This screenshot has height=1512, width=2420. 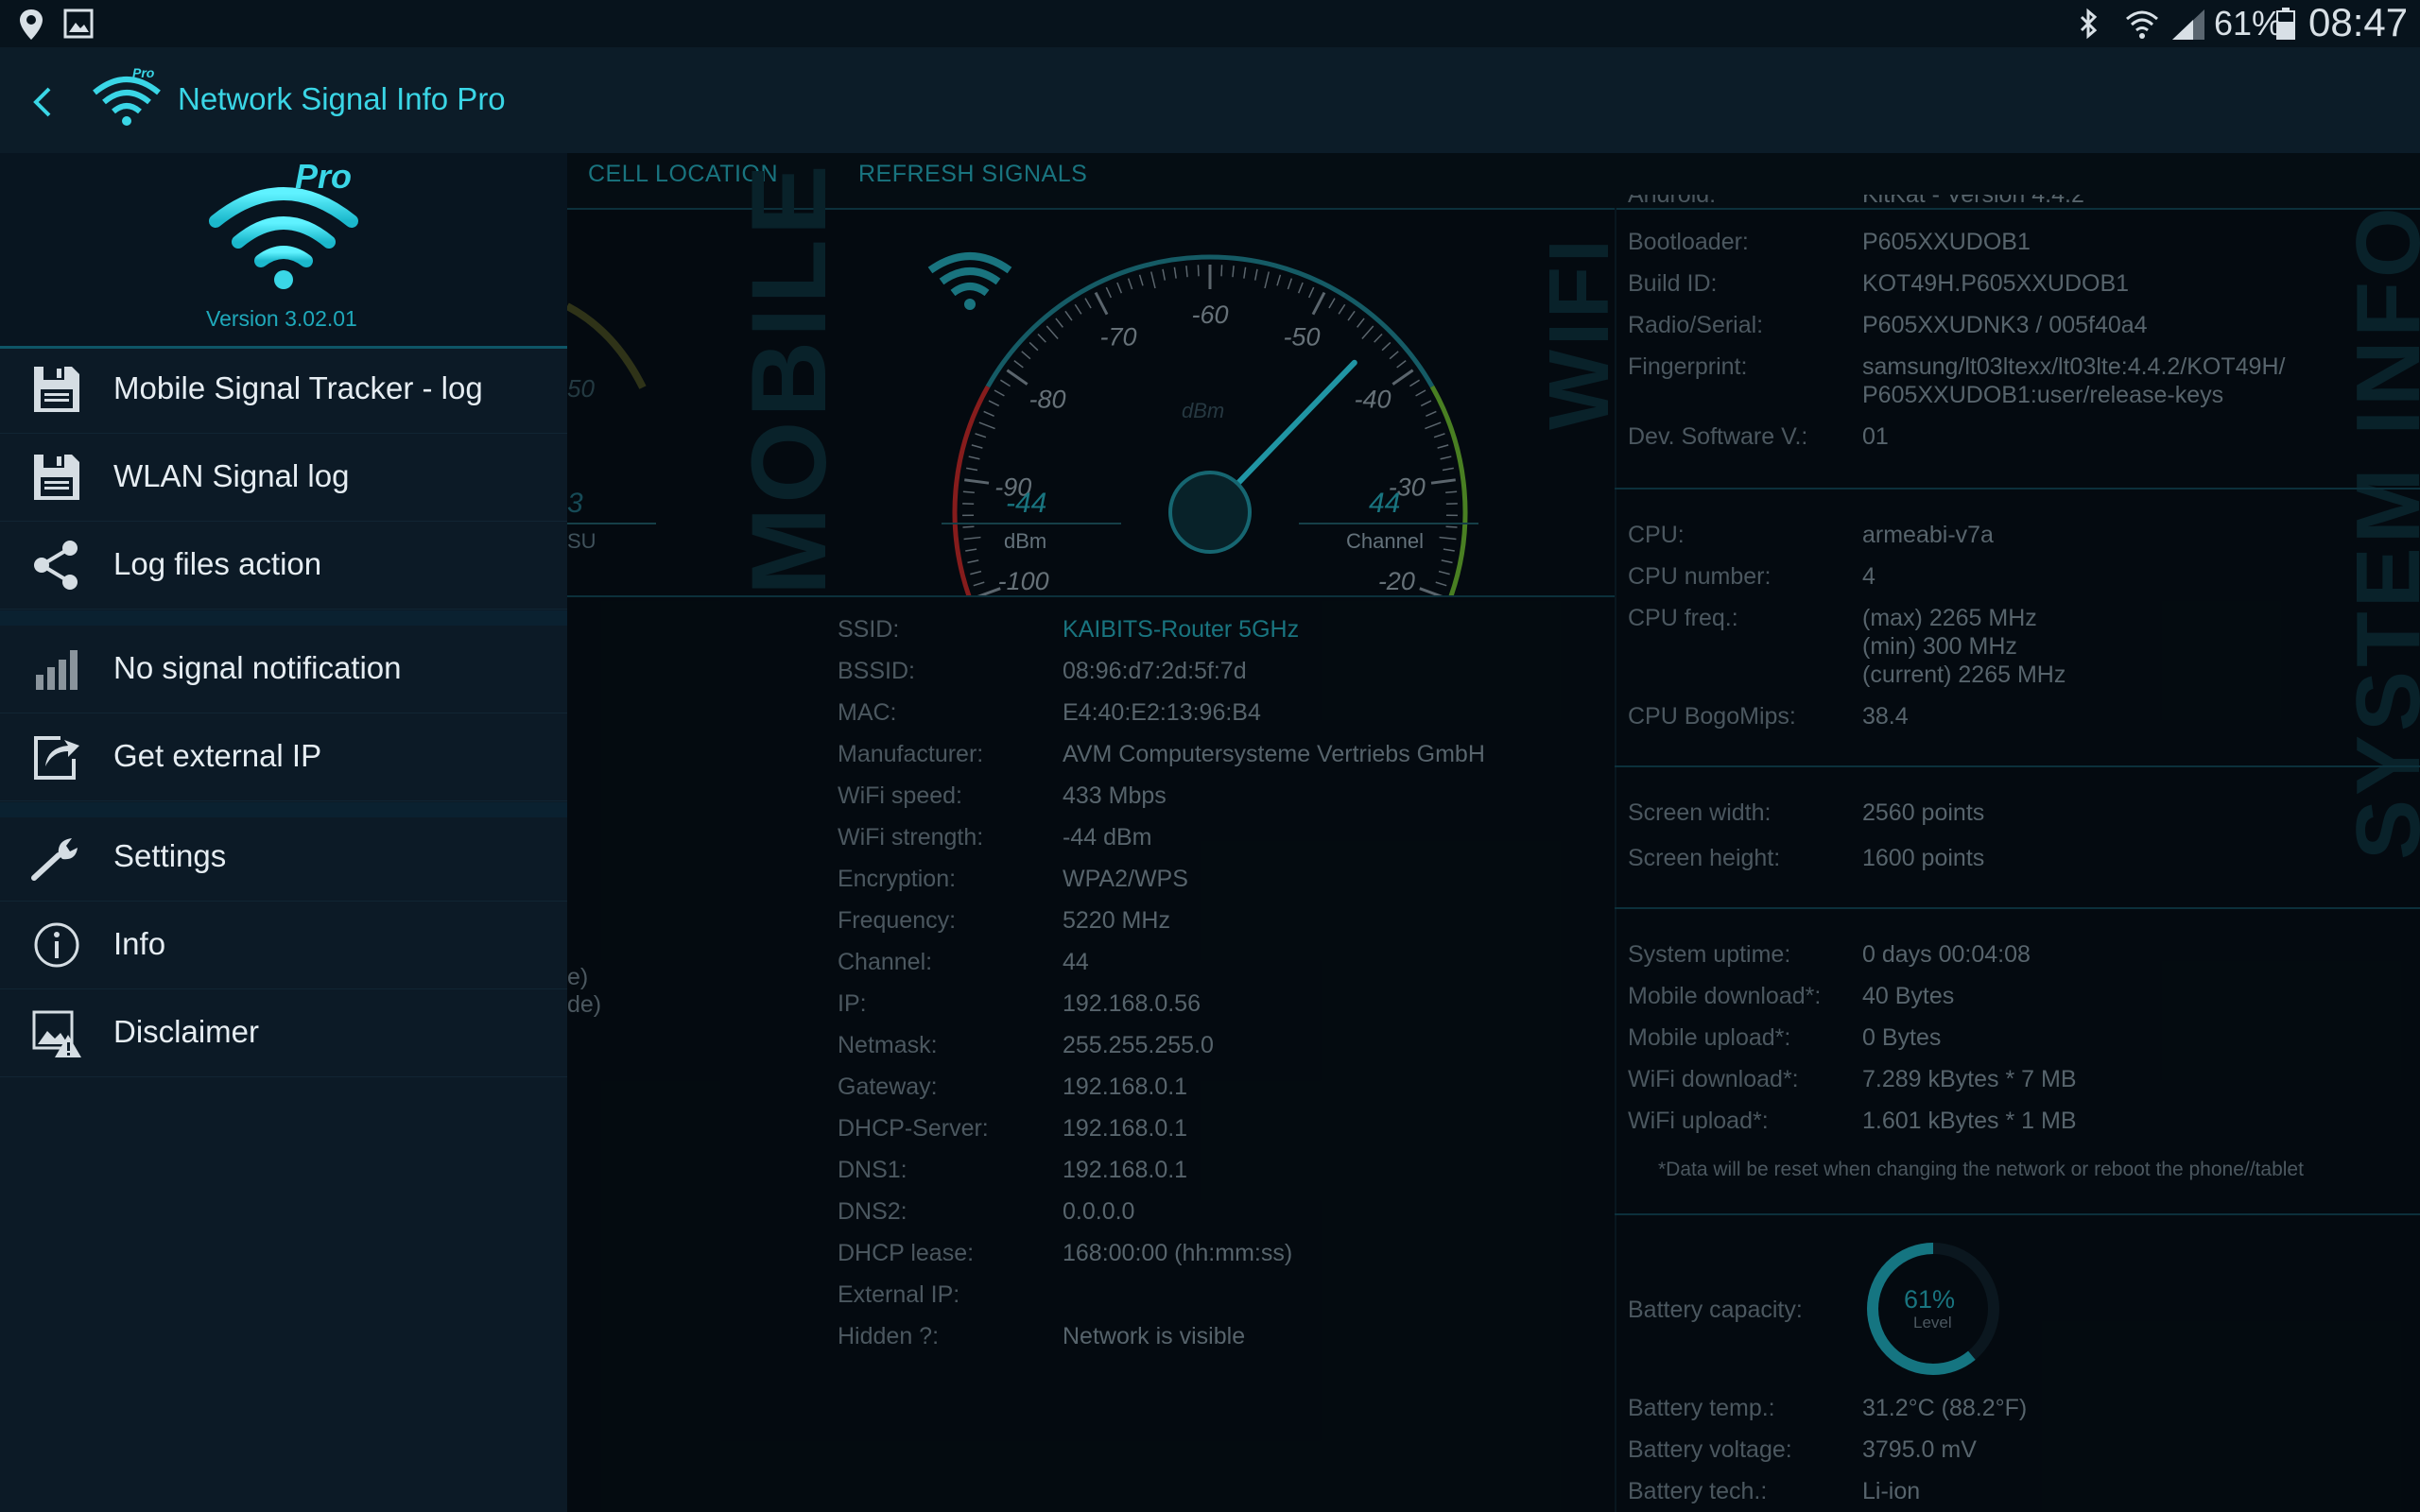 What do you see at coordinates (218, 755) in the screenshot?
I see `drawer-item-label: Get external IP` at bounding box center [218, 755].